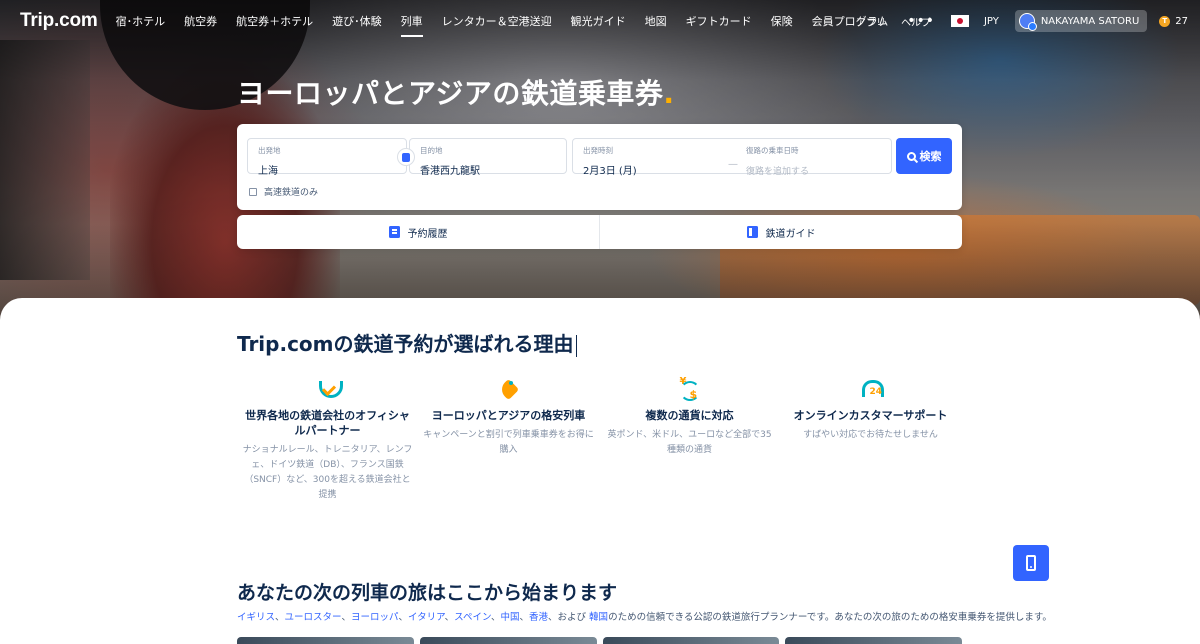 Image resolution: width=1200 pixels, height=644 pixels. Describe the element at coordinates (411, 23) in the screenshot. I see `nav-item-trains: 列車` at that location.